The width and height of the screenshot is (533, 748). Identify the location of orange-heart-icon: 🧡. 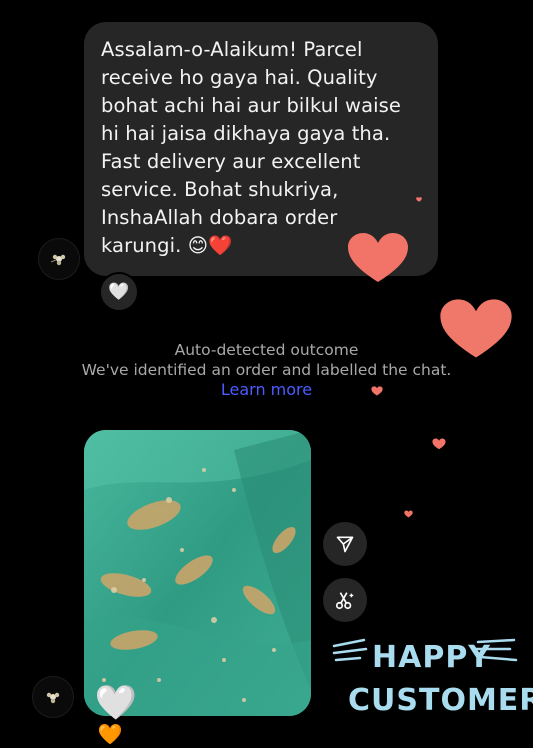
(110, 734).